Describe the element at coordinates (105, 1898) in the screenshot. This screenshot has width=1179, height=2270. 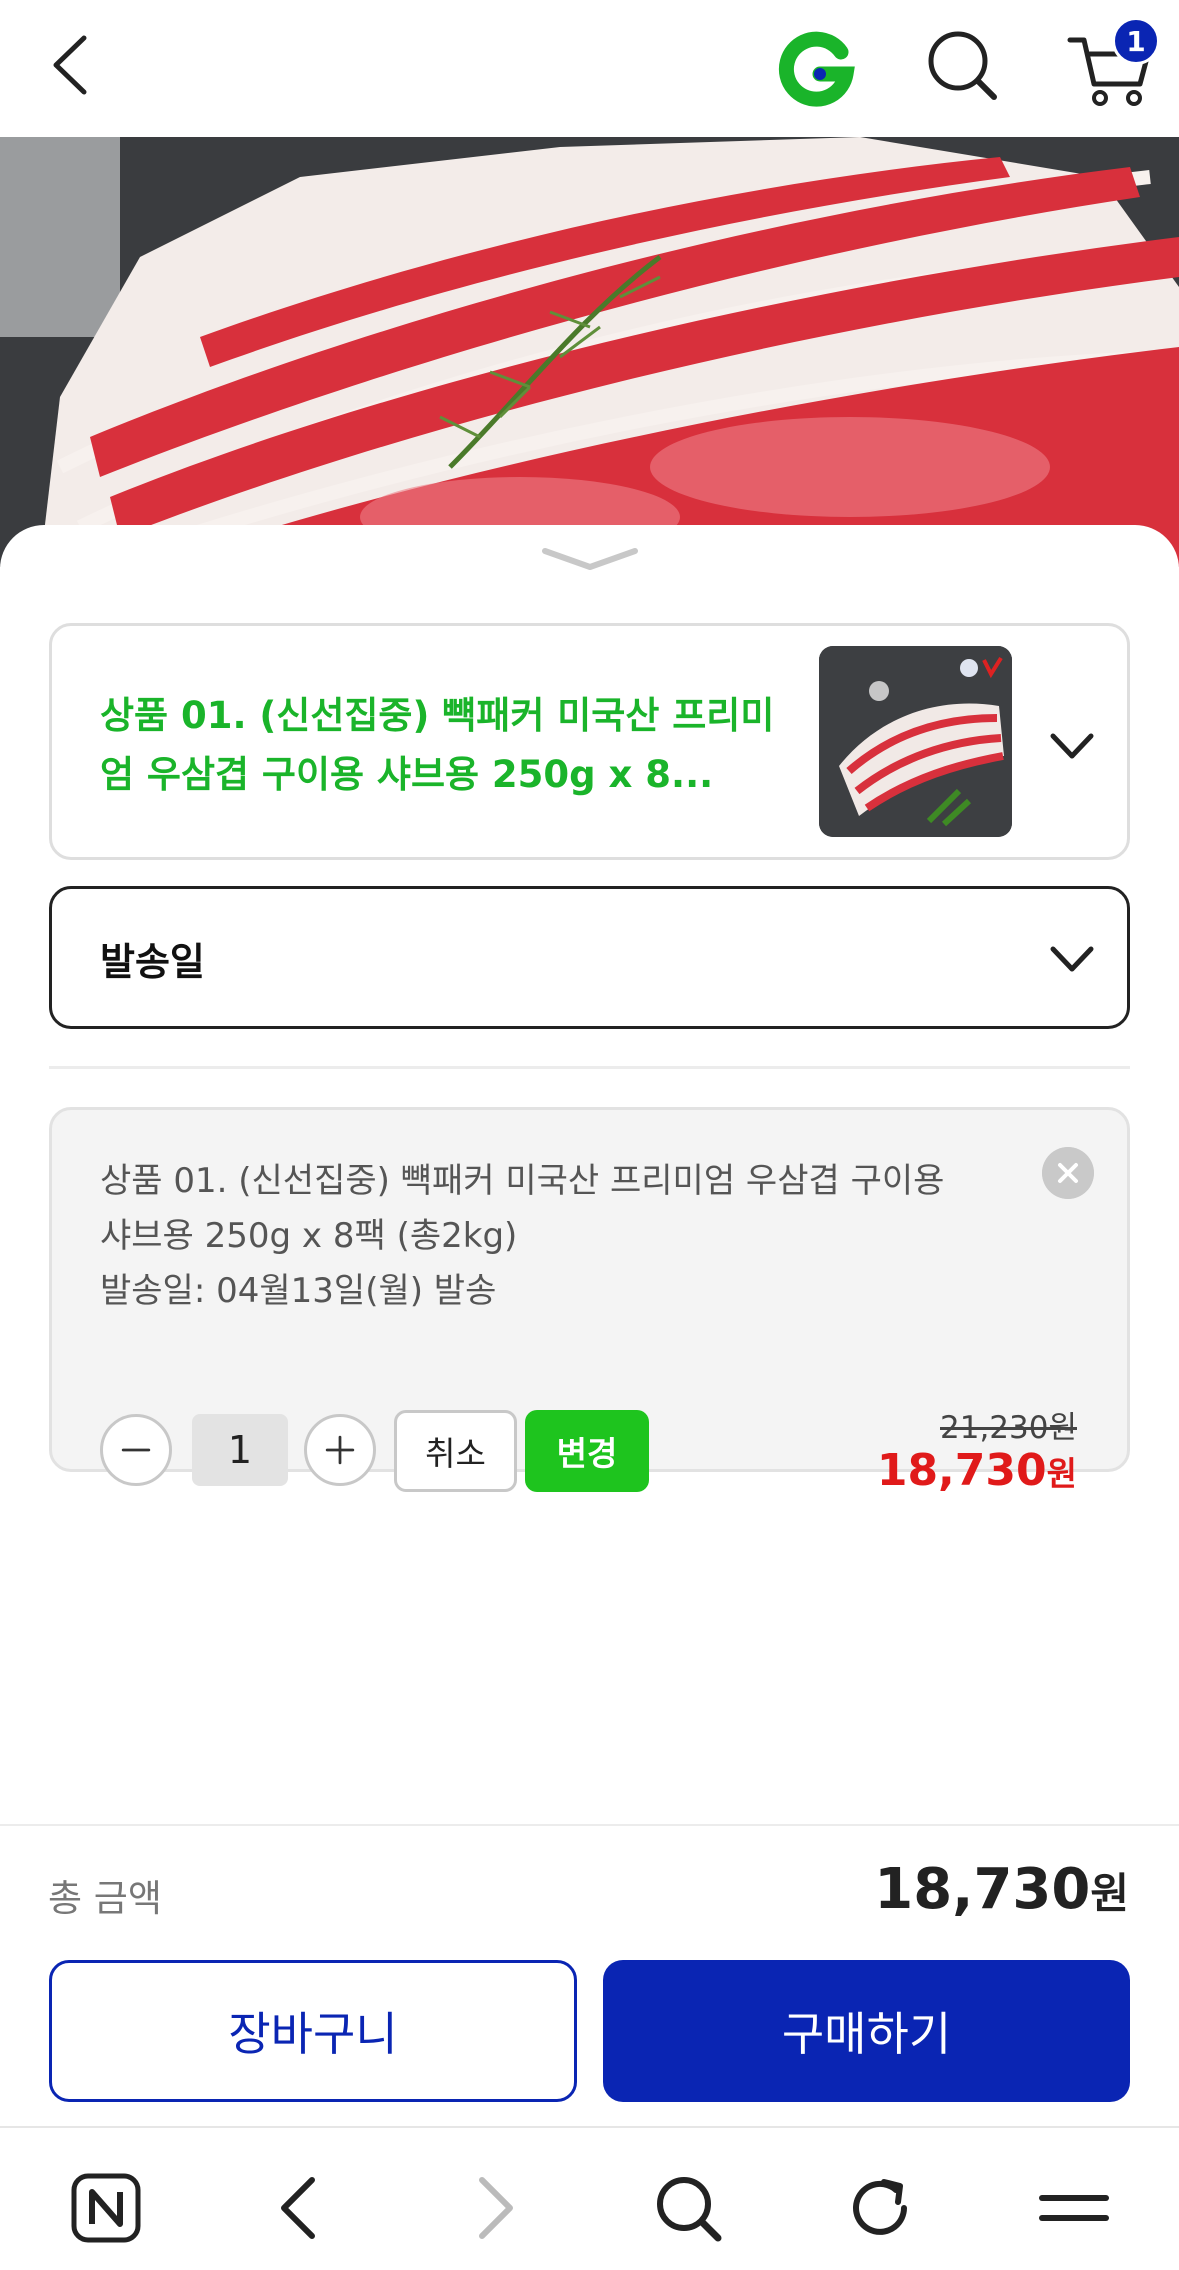
I see `total-label: 총 금액` at that location.